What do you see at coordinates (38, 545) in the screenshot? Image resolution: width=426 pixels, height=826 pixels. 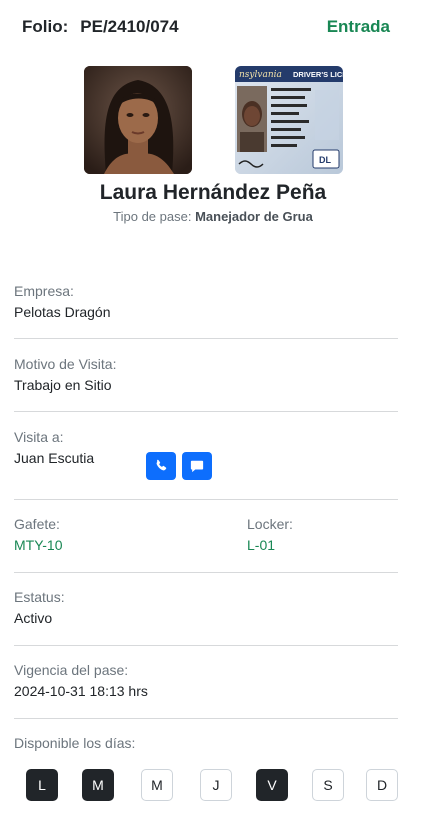 I see `badge-value: MTY-10` at bounding box center [38, 545].